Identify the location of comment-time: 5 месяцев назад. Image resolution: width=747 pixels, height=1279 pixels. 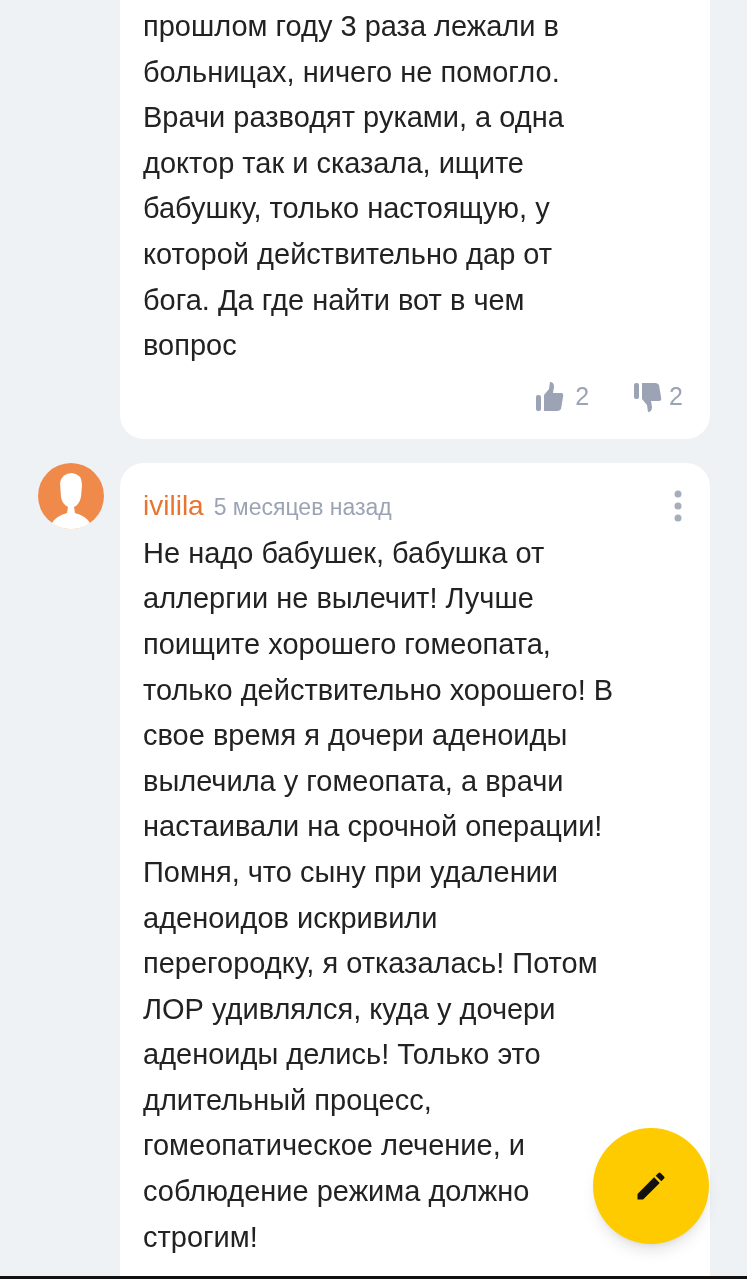
(302, 507).